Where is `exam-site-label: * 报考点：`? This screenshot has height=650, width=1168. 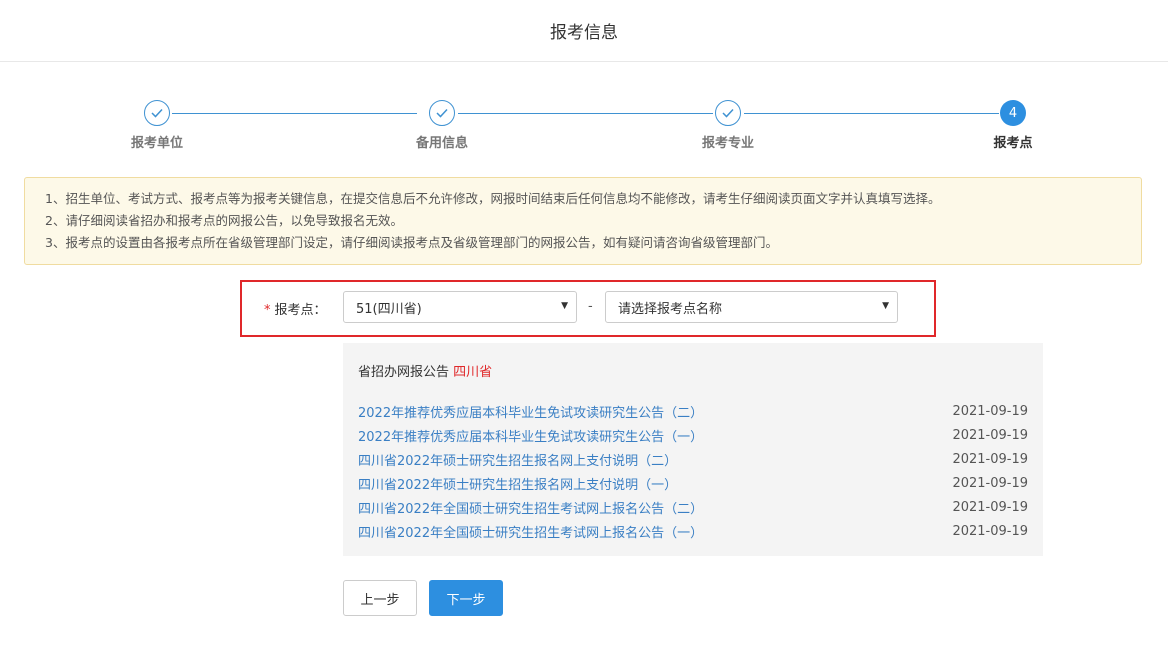
exam-site-label: * 报考点： is located at coordinates (295, 310).